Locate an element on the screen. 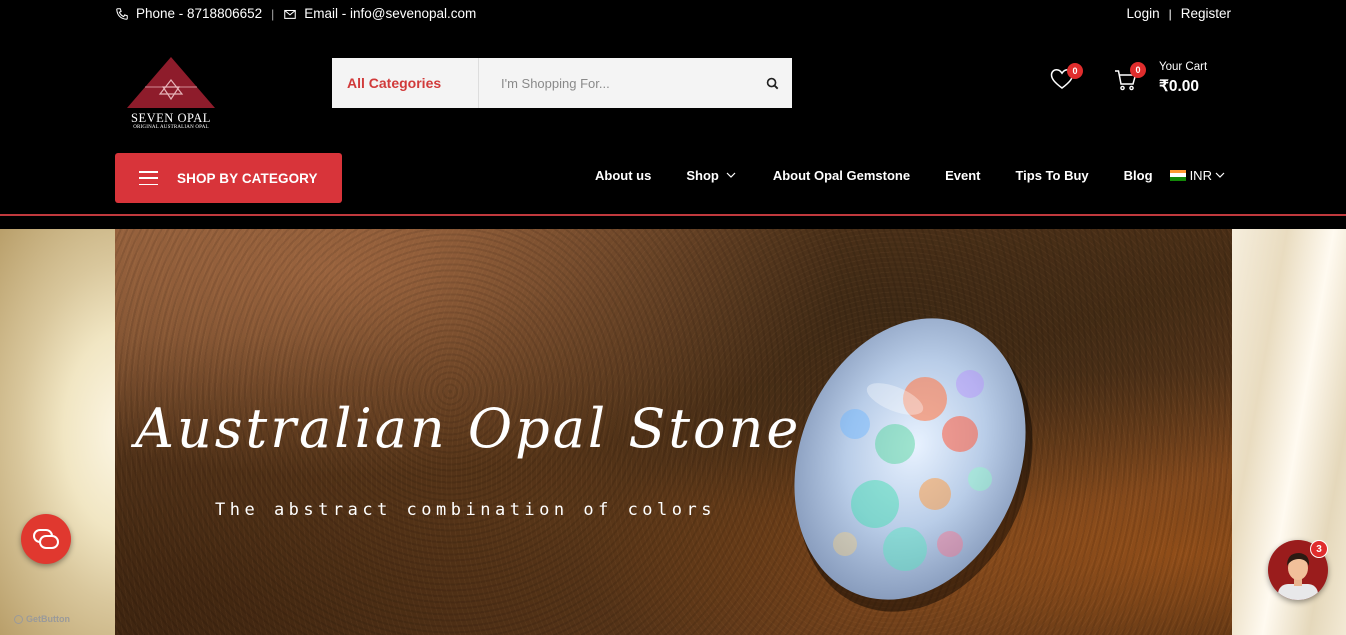 The width and height of the screenshot is (1346, 635). phone-icon is located at coordinates (122, 13).